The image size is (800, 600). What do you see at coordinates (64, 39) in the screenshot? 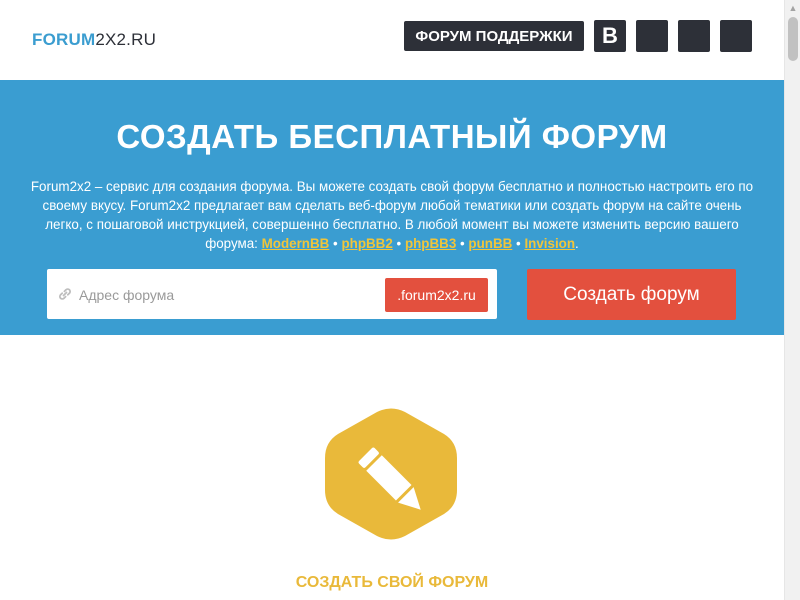
I see `logo-bold-part: FORUM` at bounding box center [64, 39].